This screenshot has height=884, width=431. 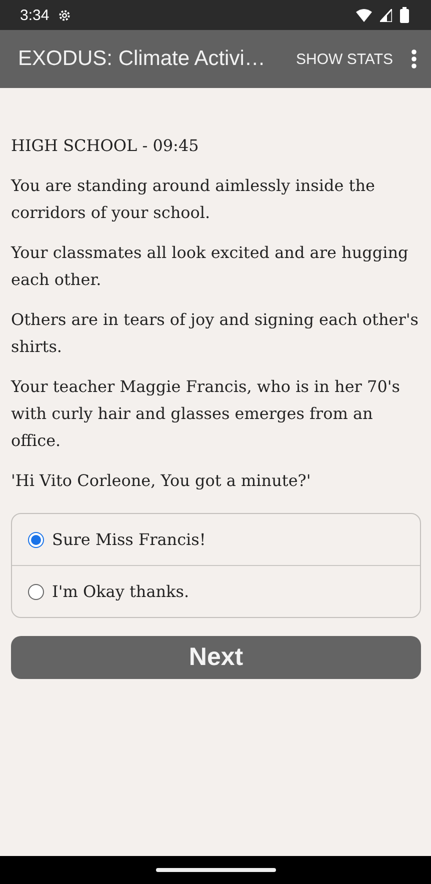 What do you see at coordinates (404, 15) in the screenshot?
I see `battery-icon` at bounding box center [404, 15].